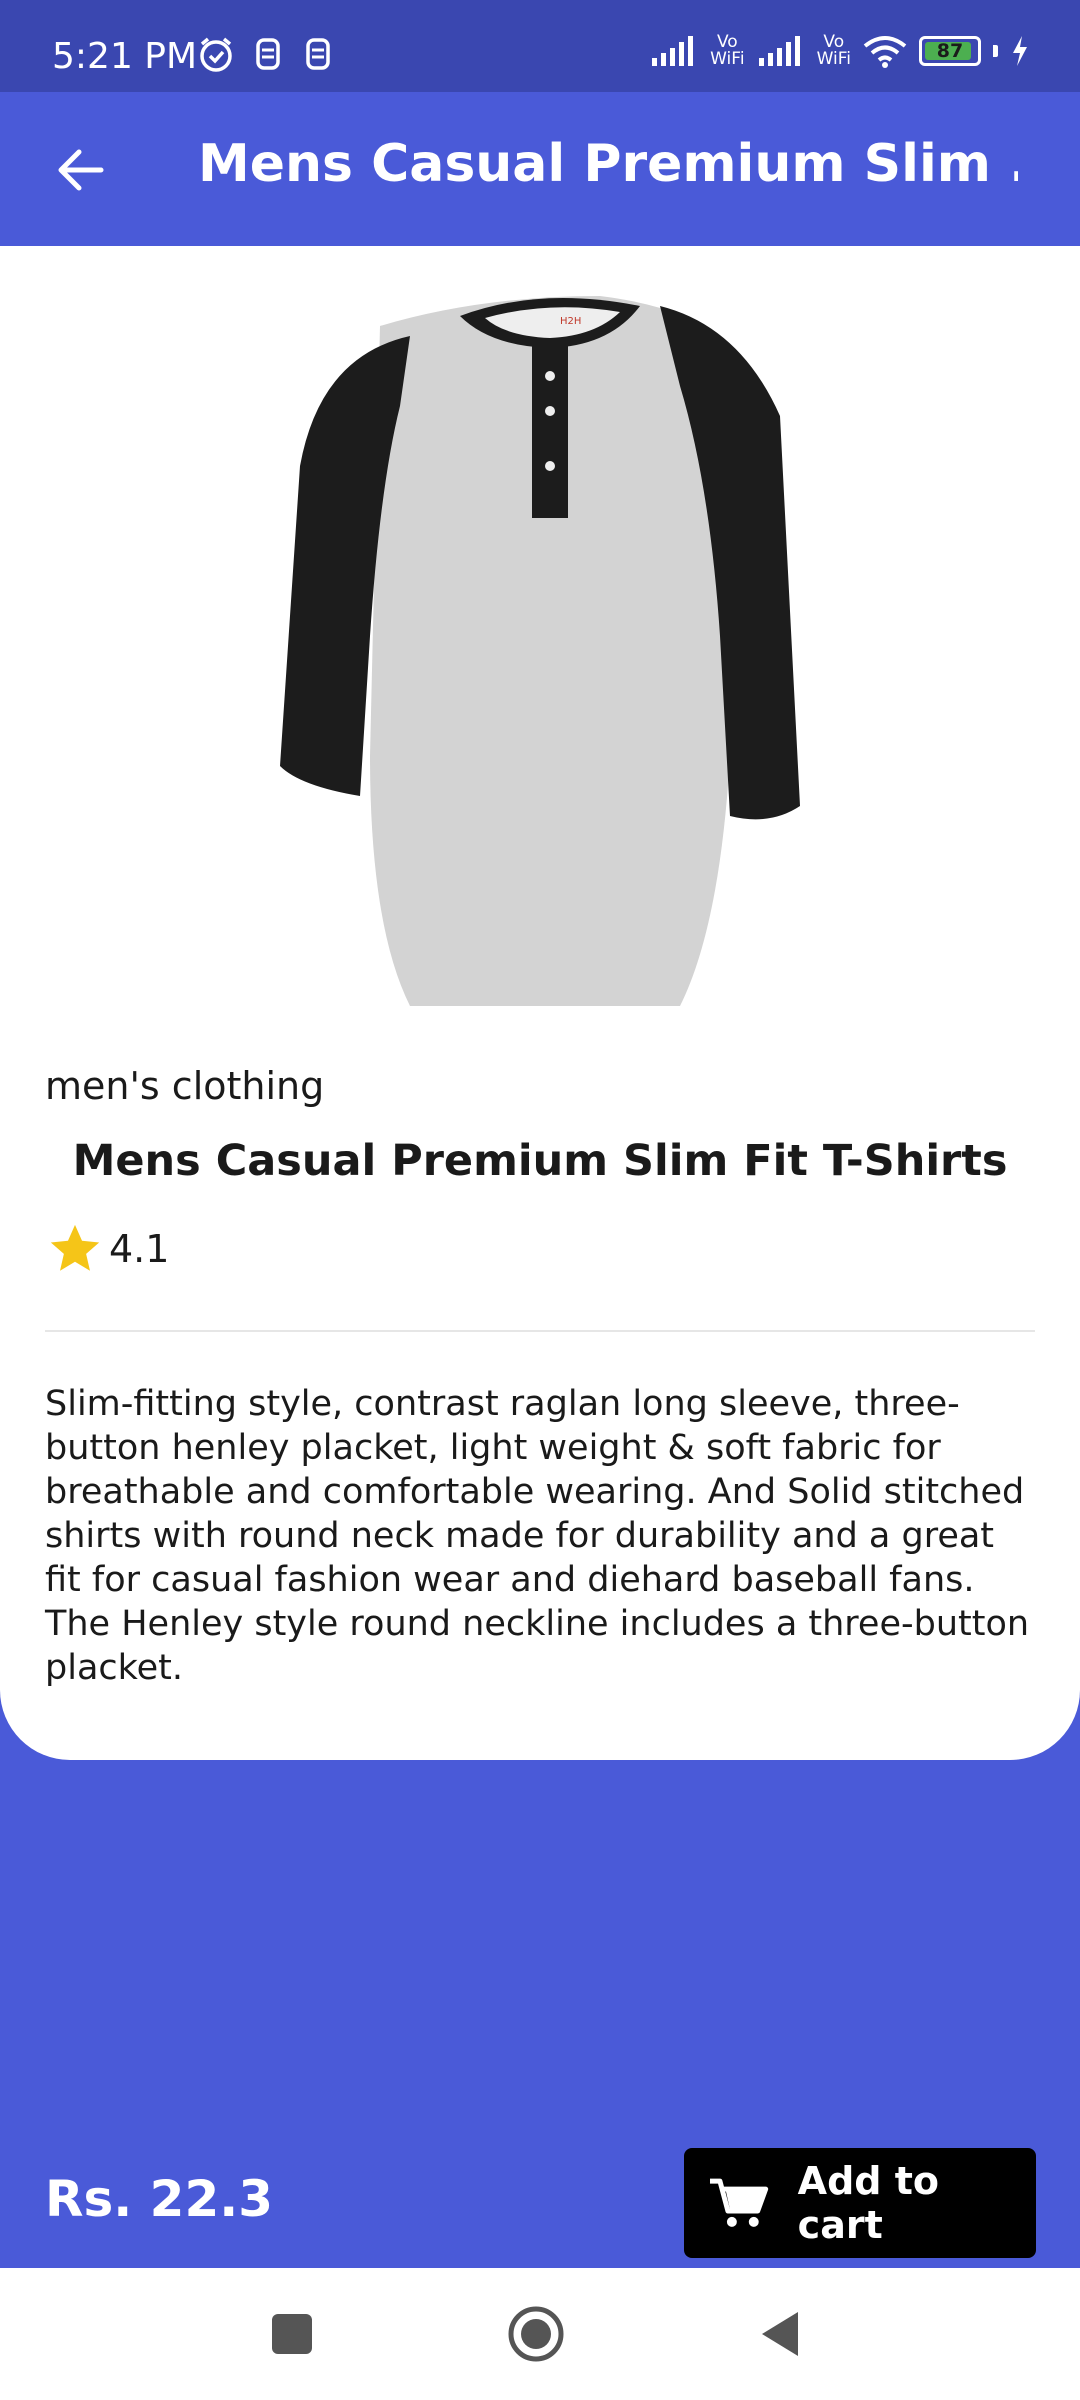 The image size is (1080, 2400). I want to click on product-image: H2H, so click(540, 651).